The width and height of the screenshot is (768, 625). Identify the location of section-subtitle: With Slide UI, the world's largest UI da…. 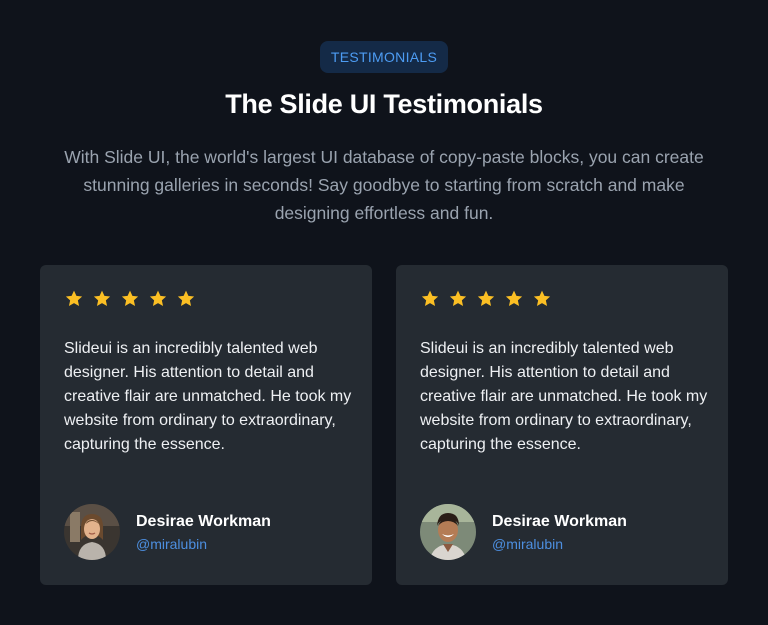
(384, 185).